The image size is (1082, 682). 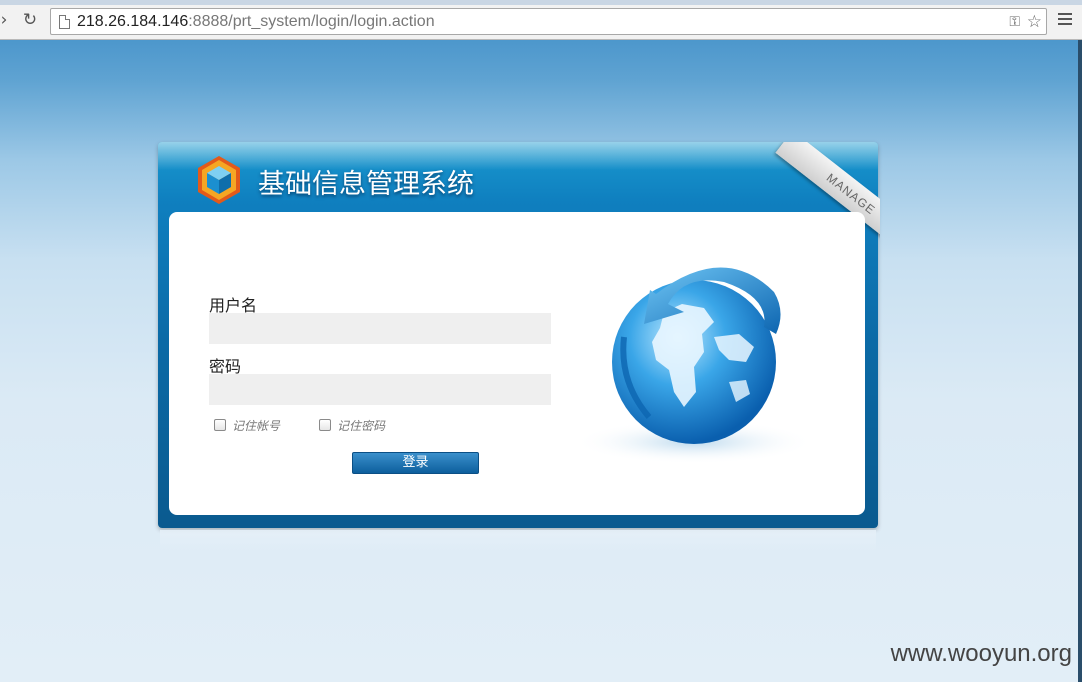 I want to click on remember-account-checkbox, so click(x=220, y=425).